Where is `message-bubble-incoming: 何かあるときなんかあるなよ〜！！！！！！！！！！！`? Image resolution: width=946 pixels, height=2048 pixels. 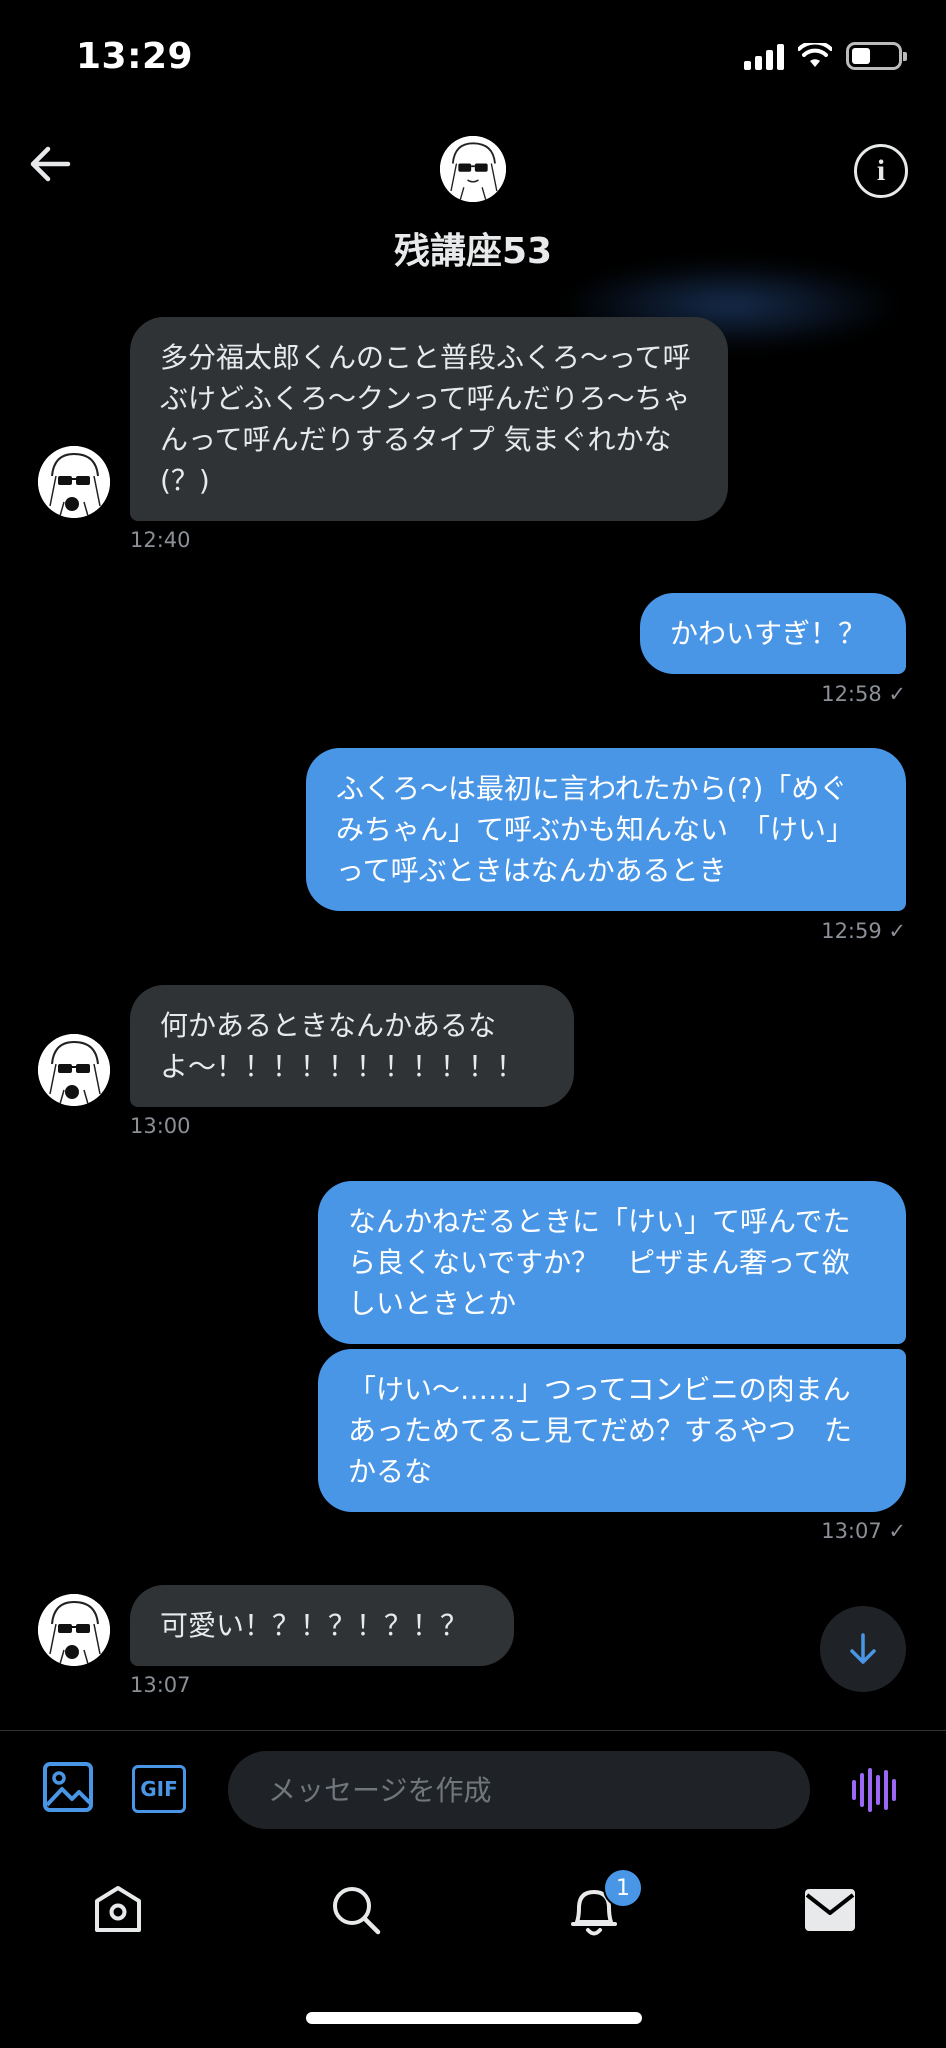 message-bubble-incoming: 何かあるときなんかあるなよ〜！！！！！！！！！！！ is located at coordinates (352, 1046).